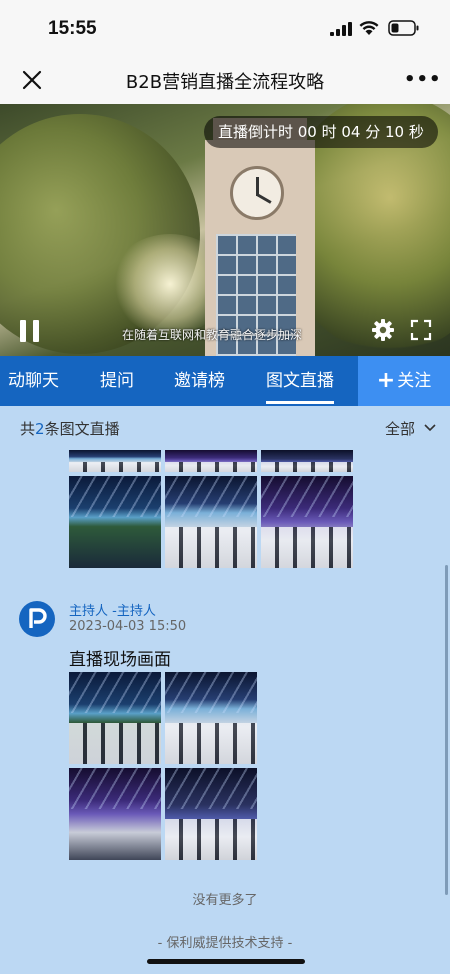 This screenshot has width=450, height=974. Describe the element at coordinates (421, 330) in the screenshot. I see `fullscreen-icon` at that location.